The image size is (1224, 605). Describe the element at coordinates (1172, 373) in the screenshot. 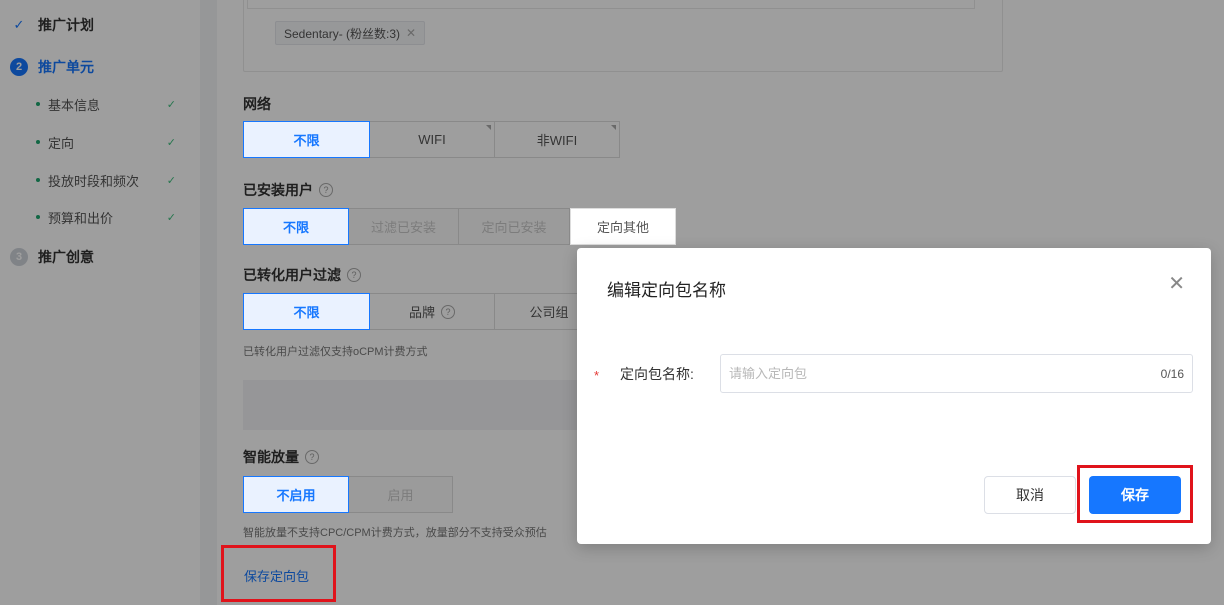

I see `char-counter: 0/16` at that location.